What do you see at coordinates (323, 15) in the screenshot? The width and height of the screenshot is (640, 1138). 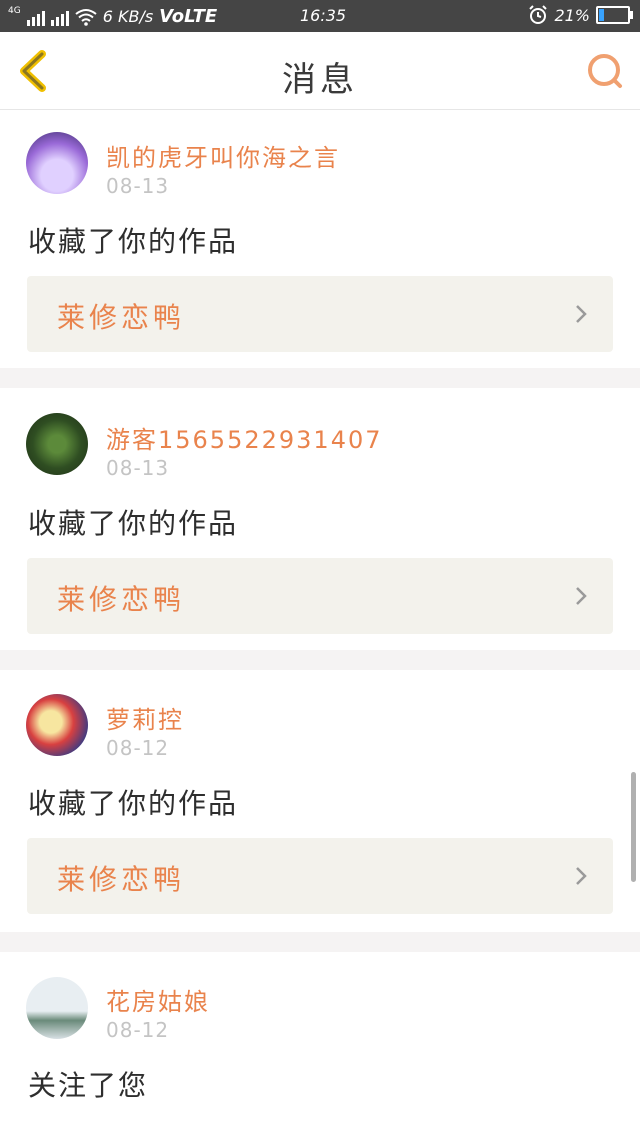 I see `clock: 16:35` at bounding box center [323, 15].